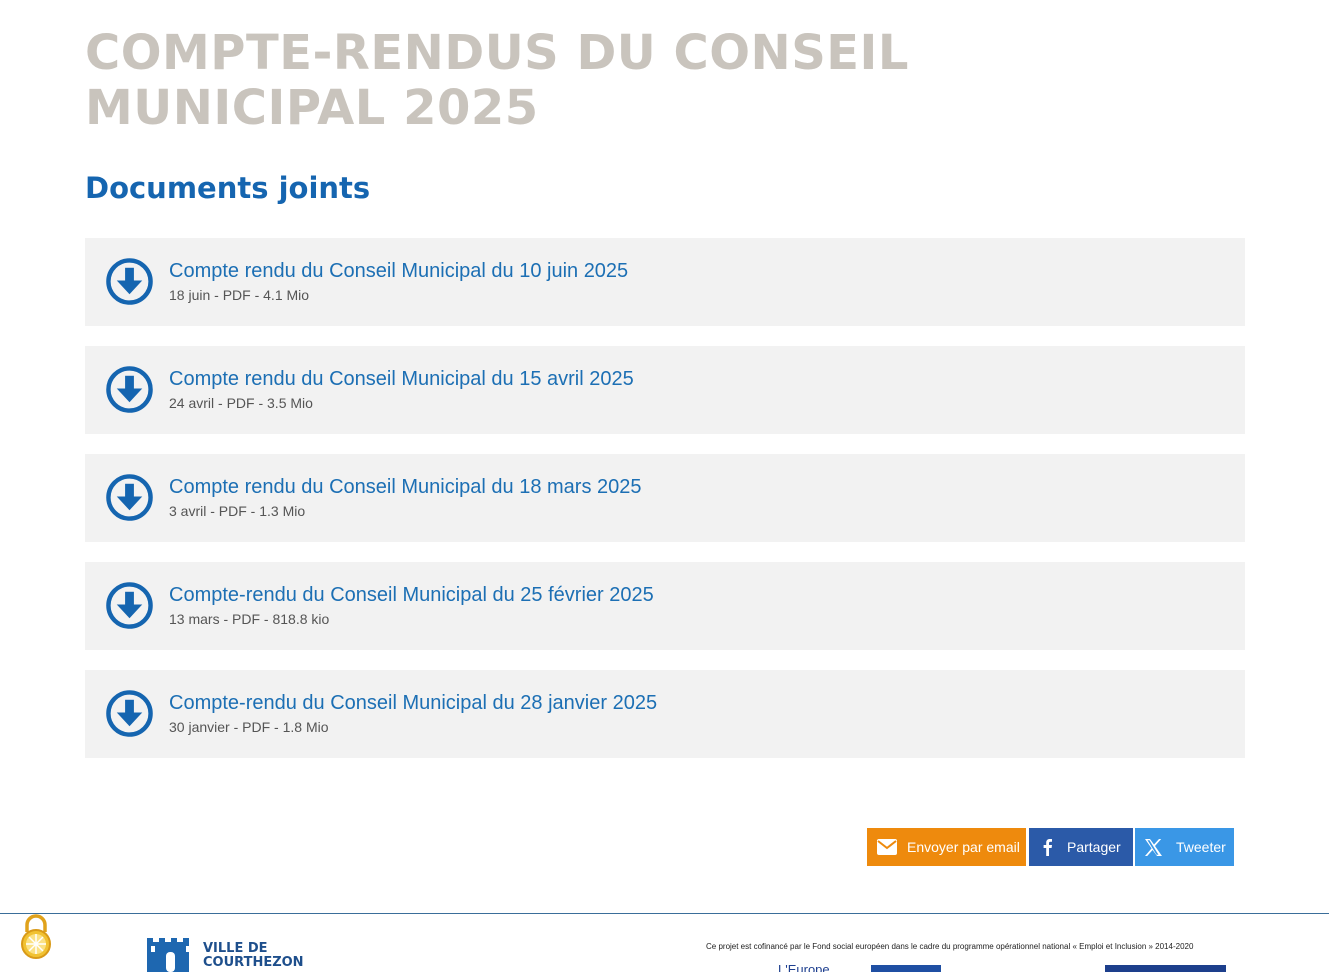 Image resolution: width=1329 pixels, height=972 pixels. I want to click on document-meta: 3 avril - PDF - 1.3 Mio, so click(237, 511).